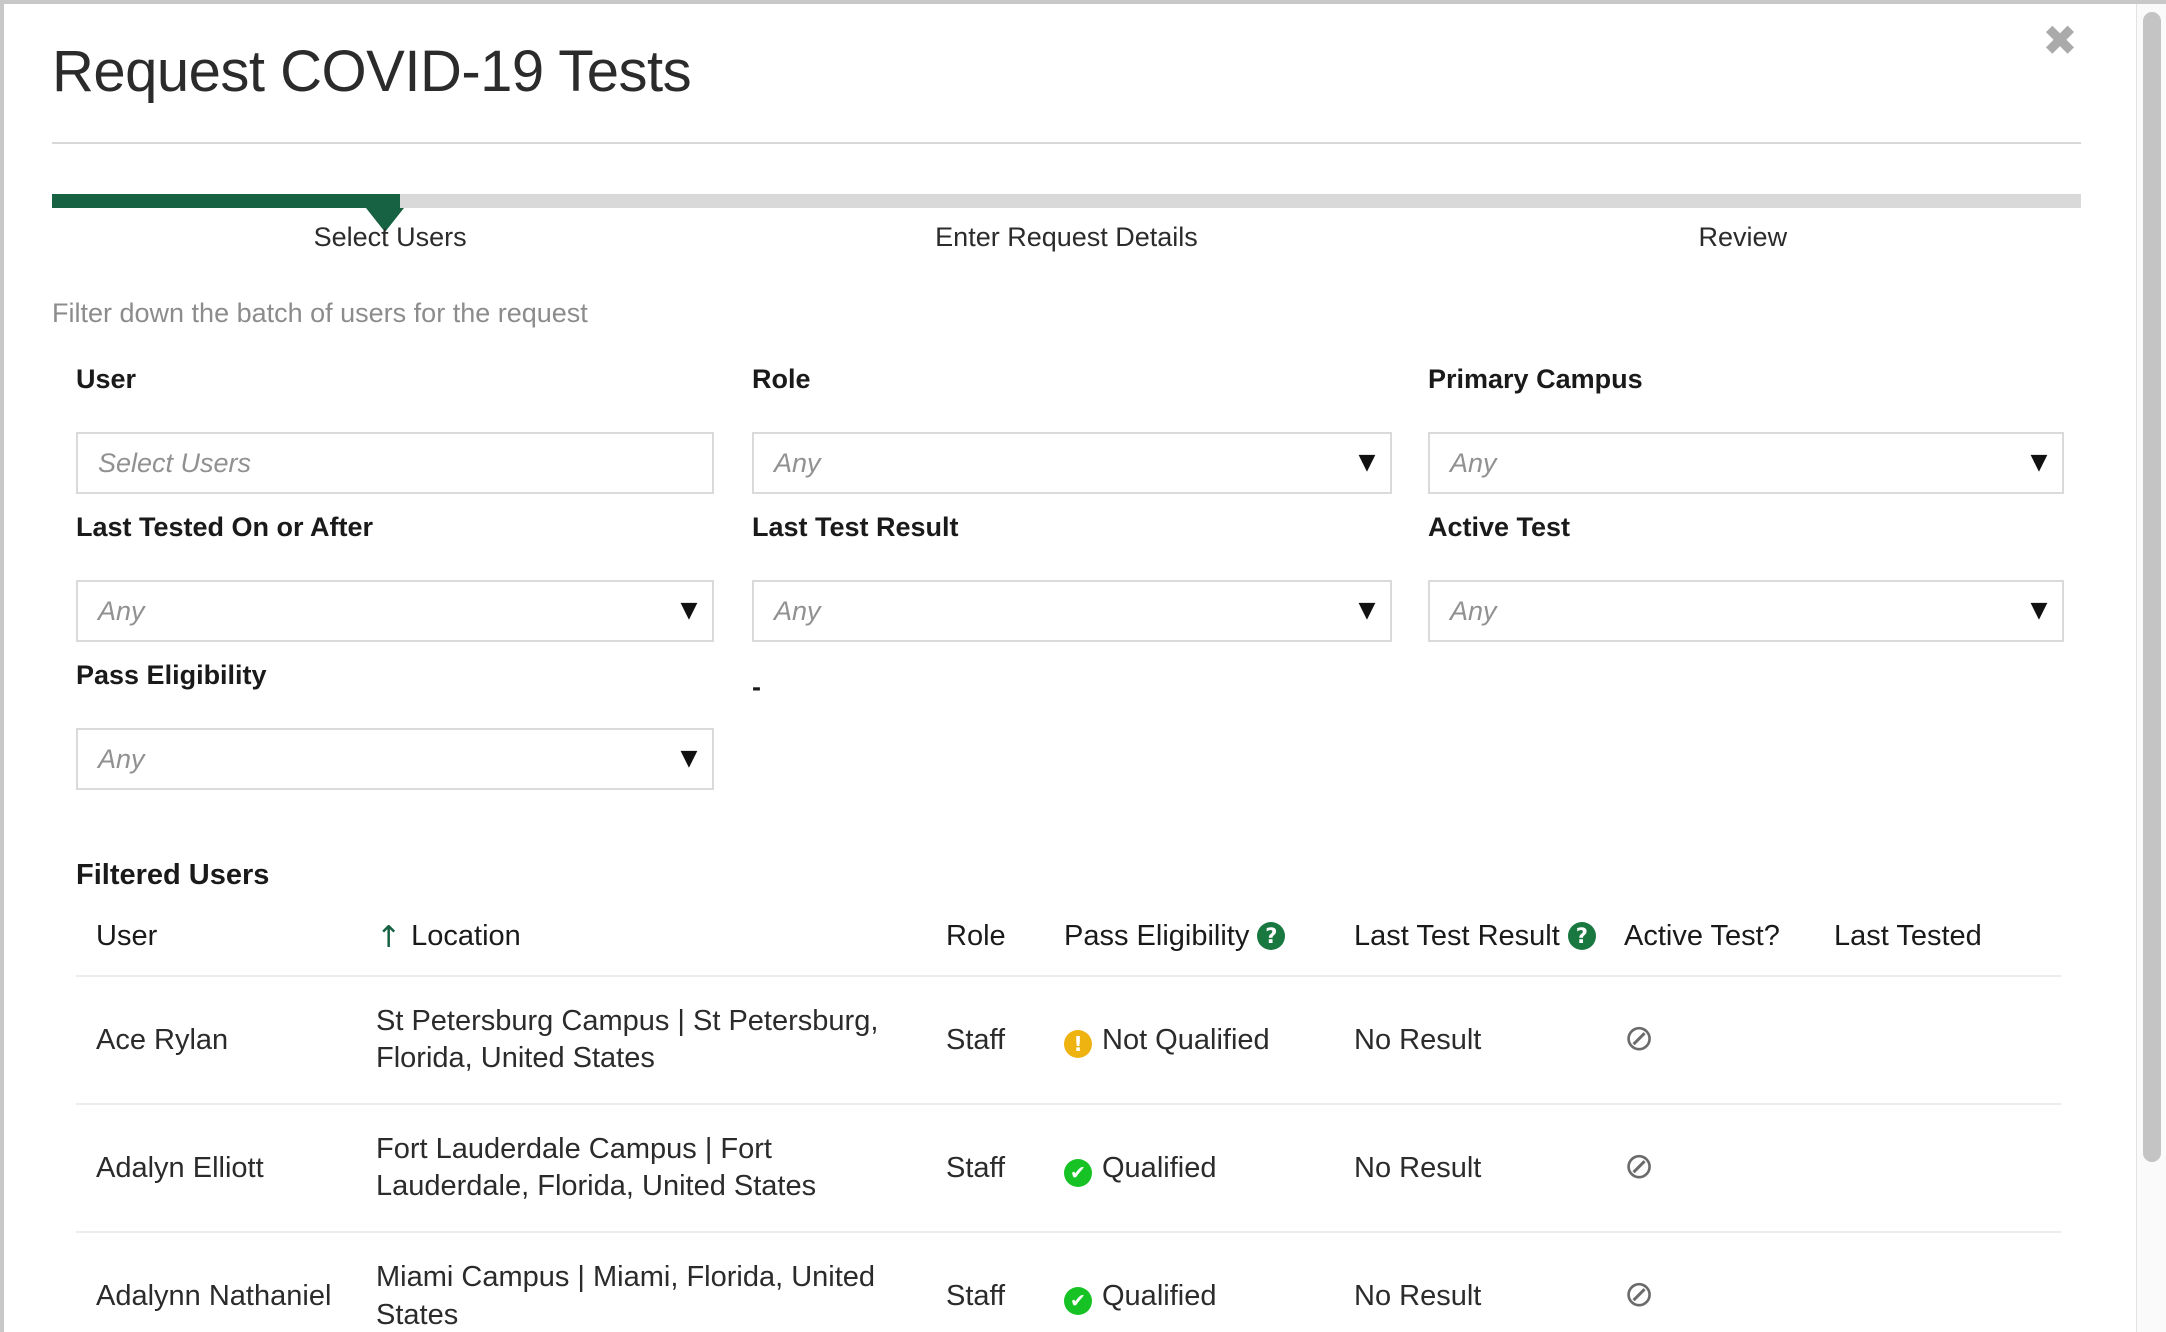 The height and width of the screenshot is (1332, 2166). I want to click on stepper-progress-fill, so click(226, 201).